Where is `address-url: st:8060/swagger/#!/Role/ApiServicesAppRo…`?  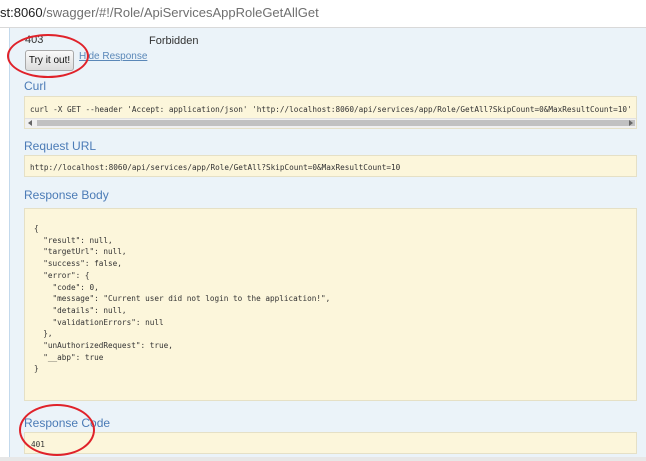
address-url: st:8060/swagger/#!/Role/ApiServicesAppRo… is located at coordinates (159, 12).